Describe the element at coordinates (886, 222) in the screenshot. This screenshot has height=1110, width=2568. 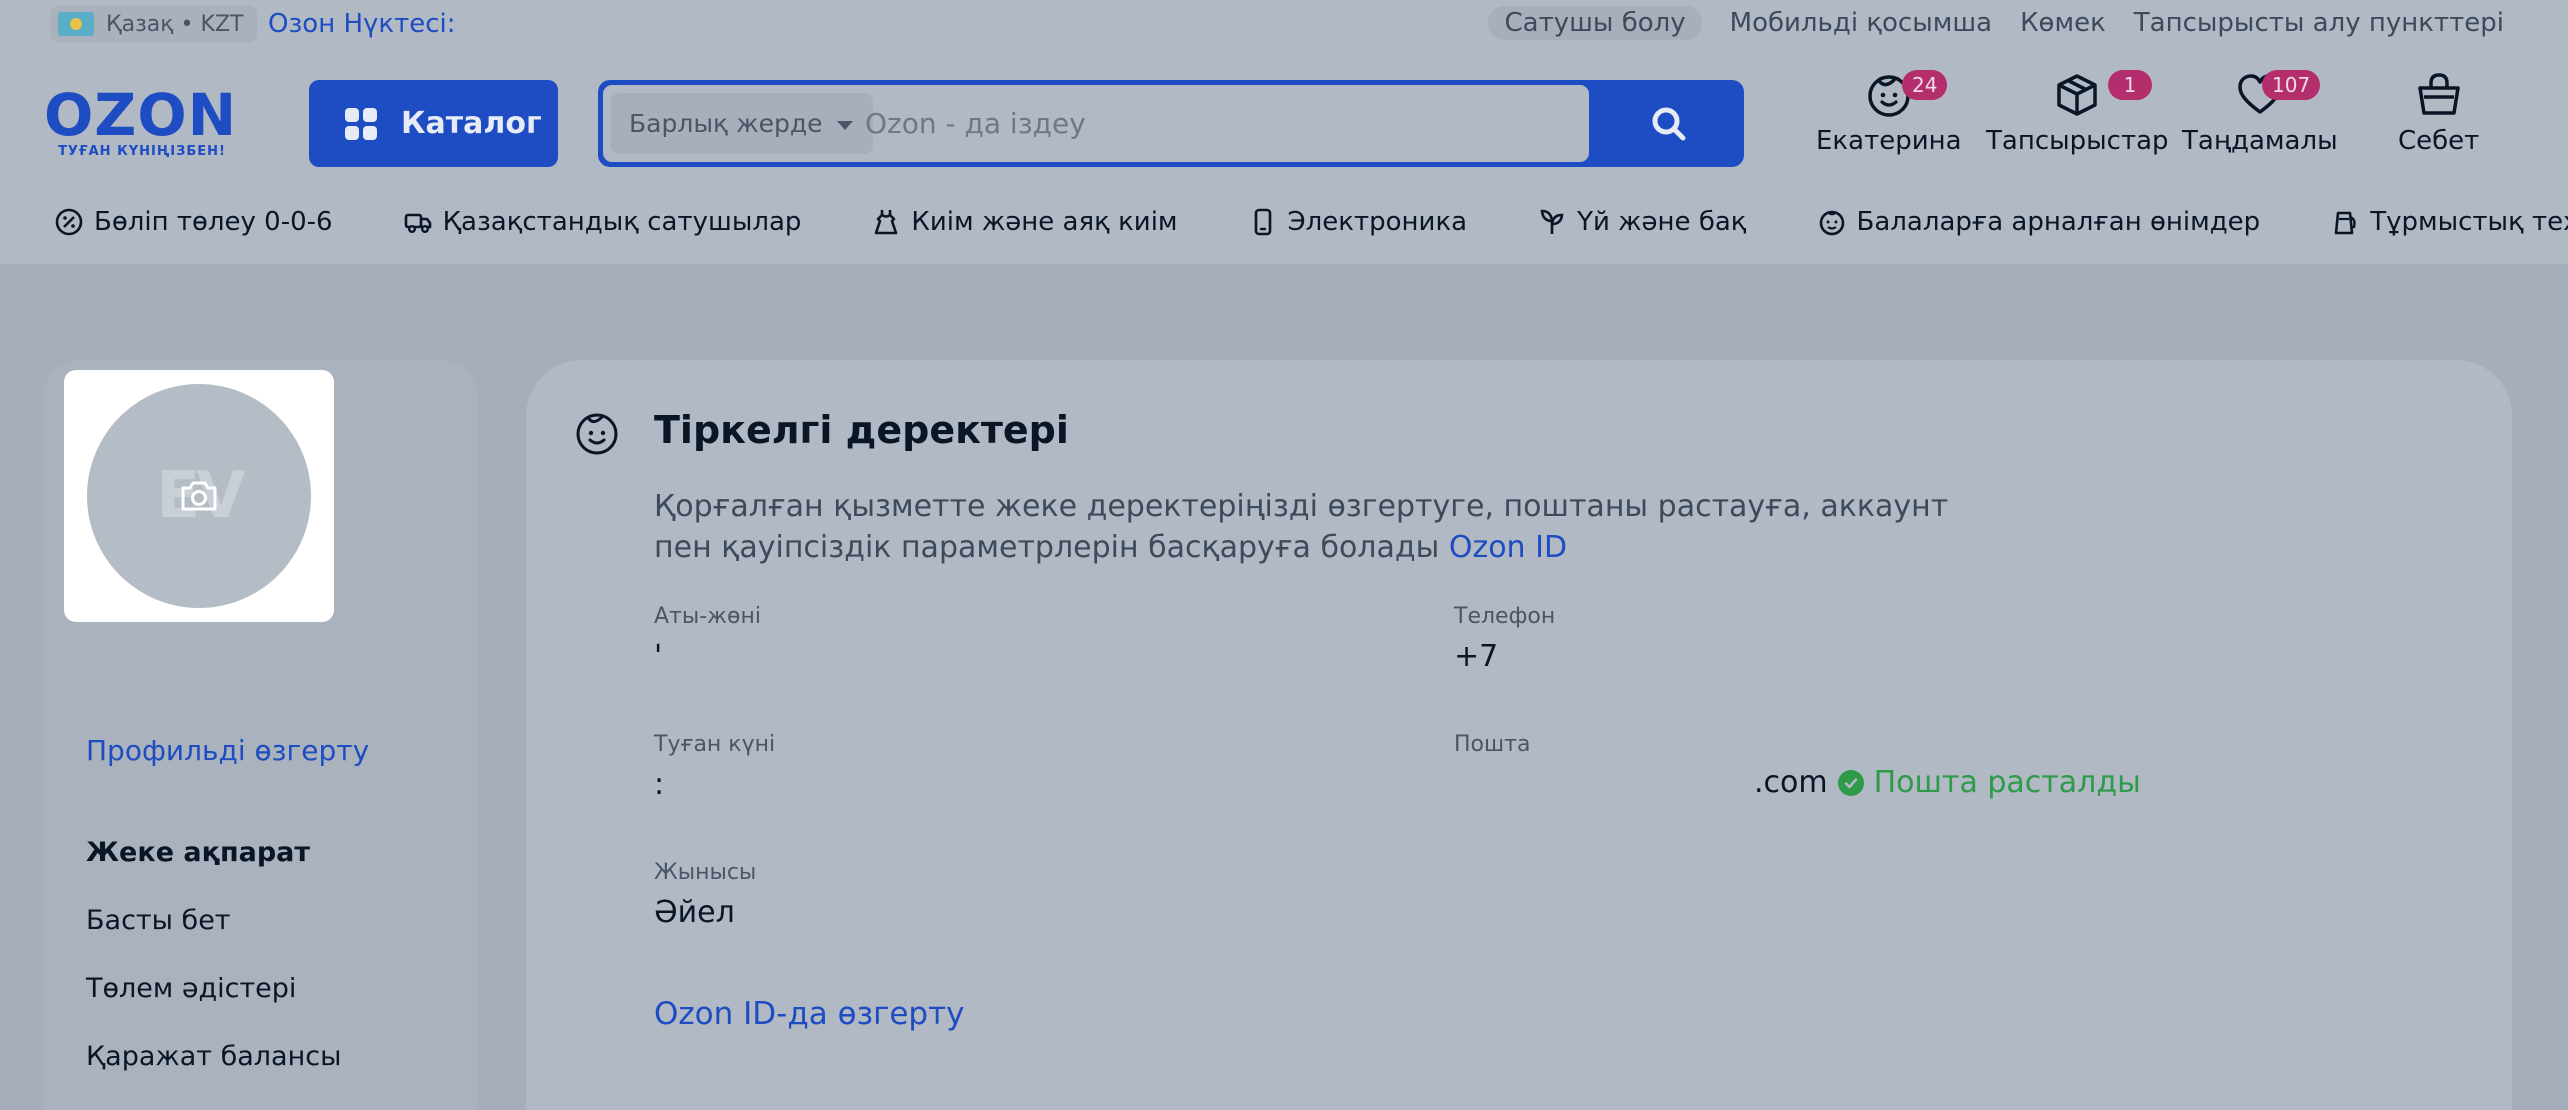
I see `dress-icon` at that location.